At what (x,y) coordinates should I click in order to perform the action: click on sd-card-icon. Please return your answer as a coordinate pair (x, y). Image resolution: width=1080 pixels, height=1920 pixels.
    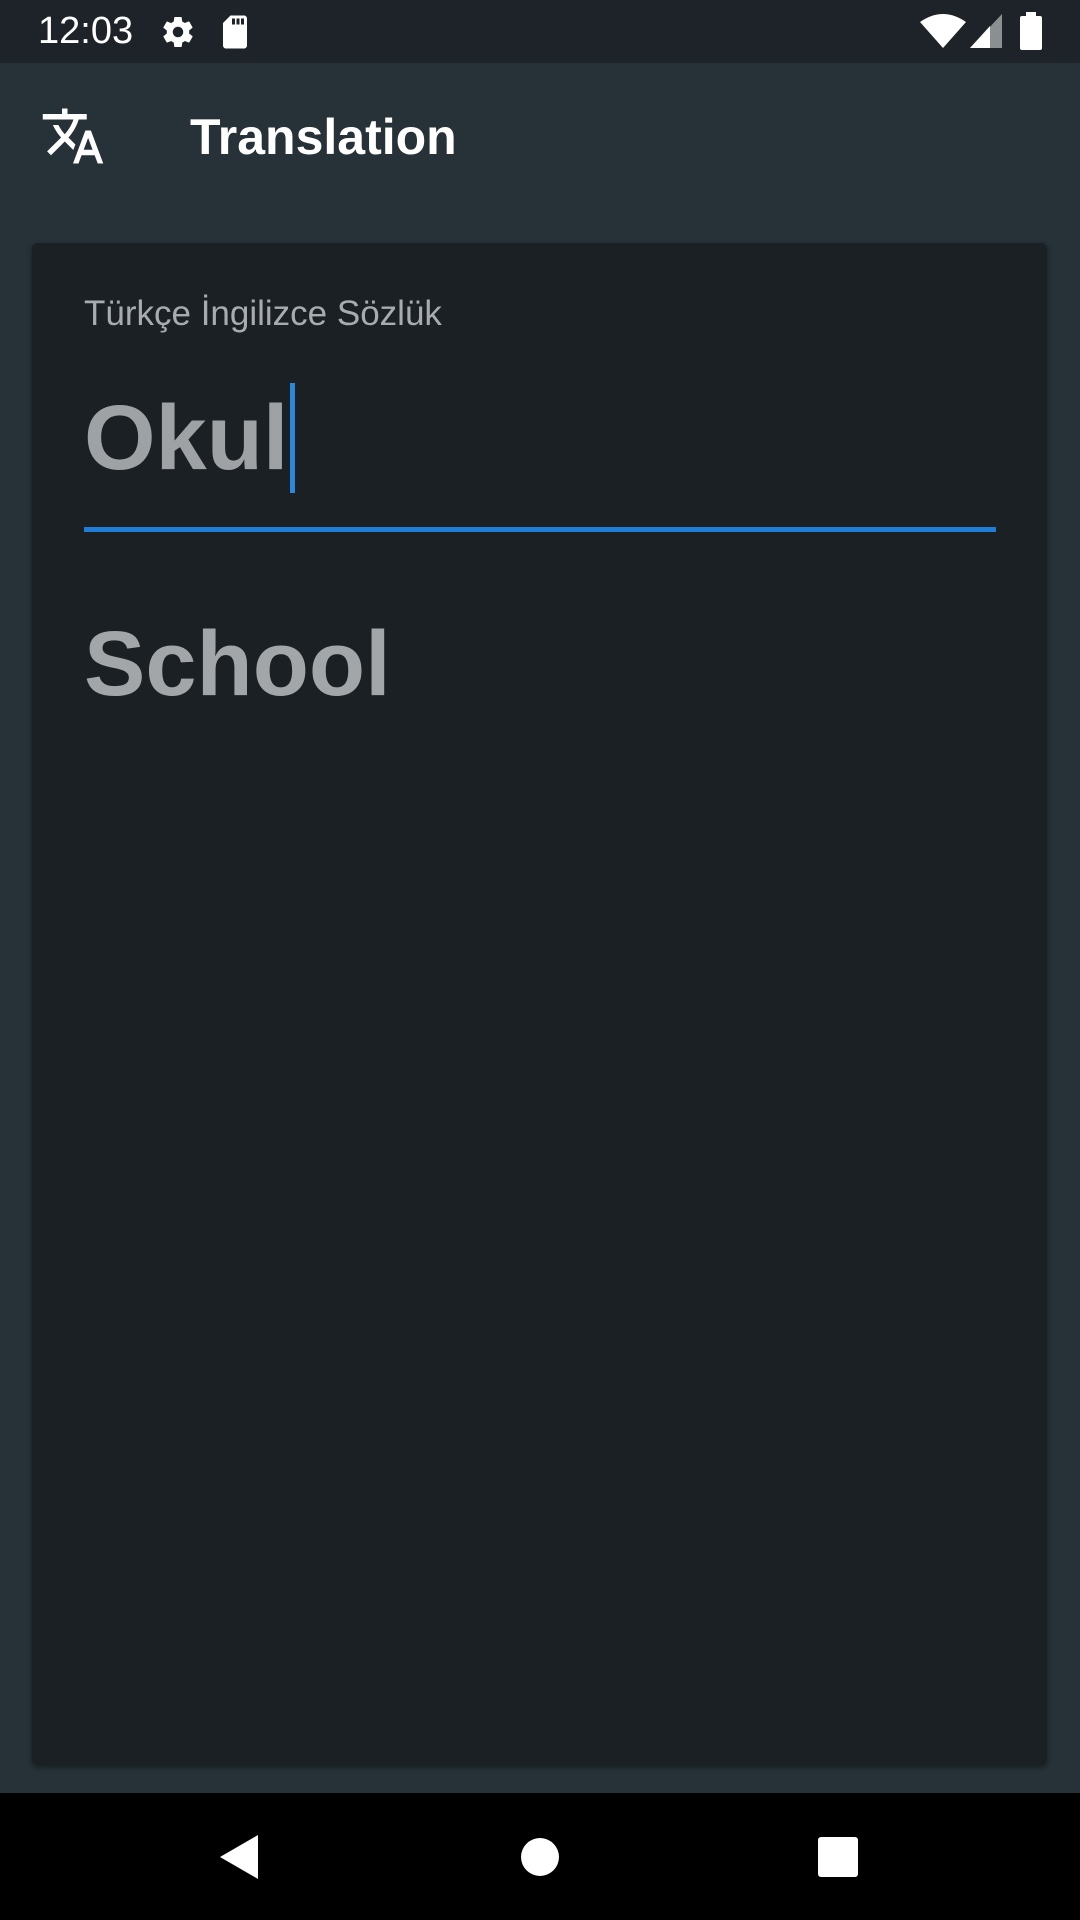
    Looking at the image, I should click on (235, 32).